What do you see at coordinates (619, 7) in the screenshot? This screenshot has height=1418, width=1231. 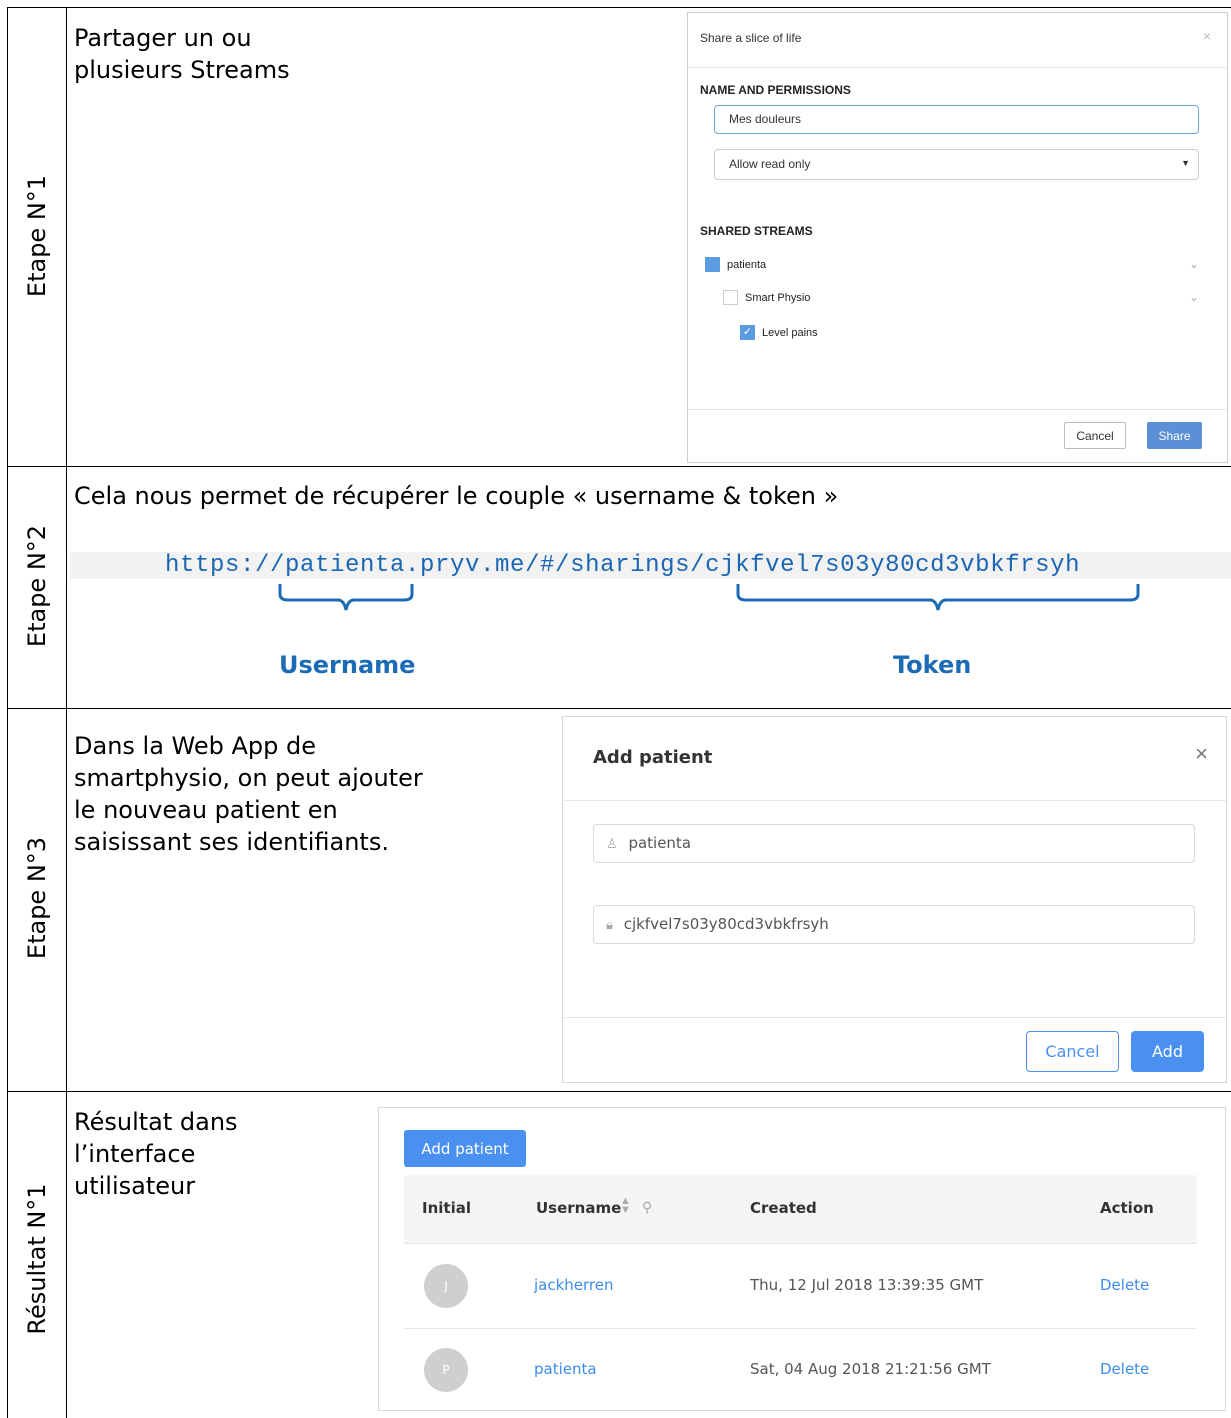 I see `grid-top` at bounding box center [619, 7].